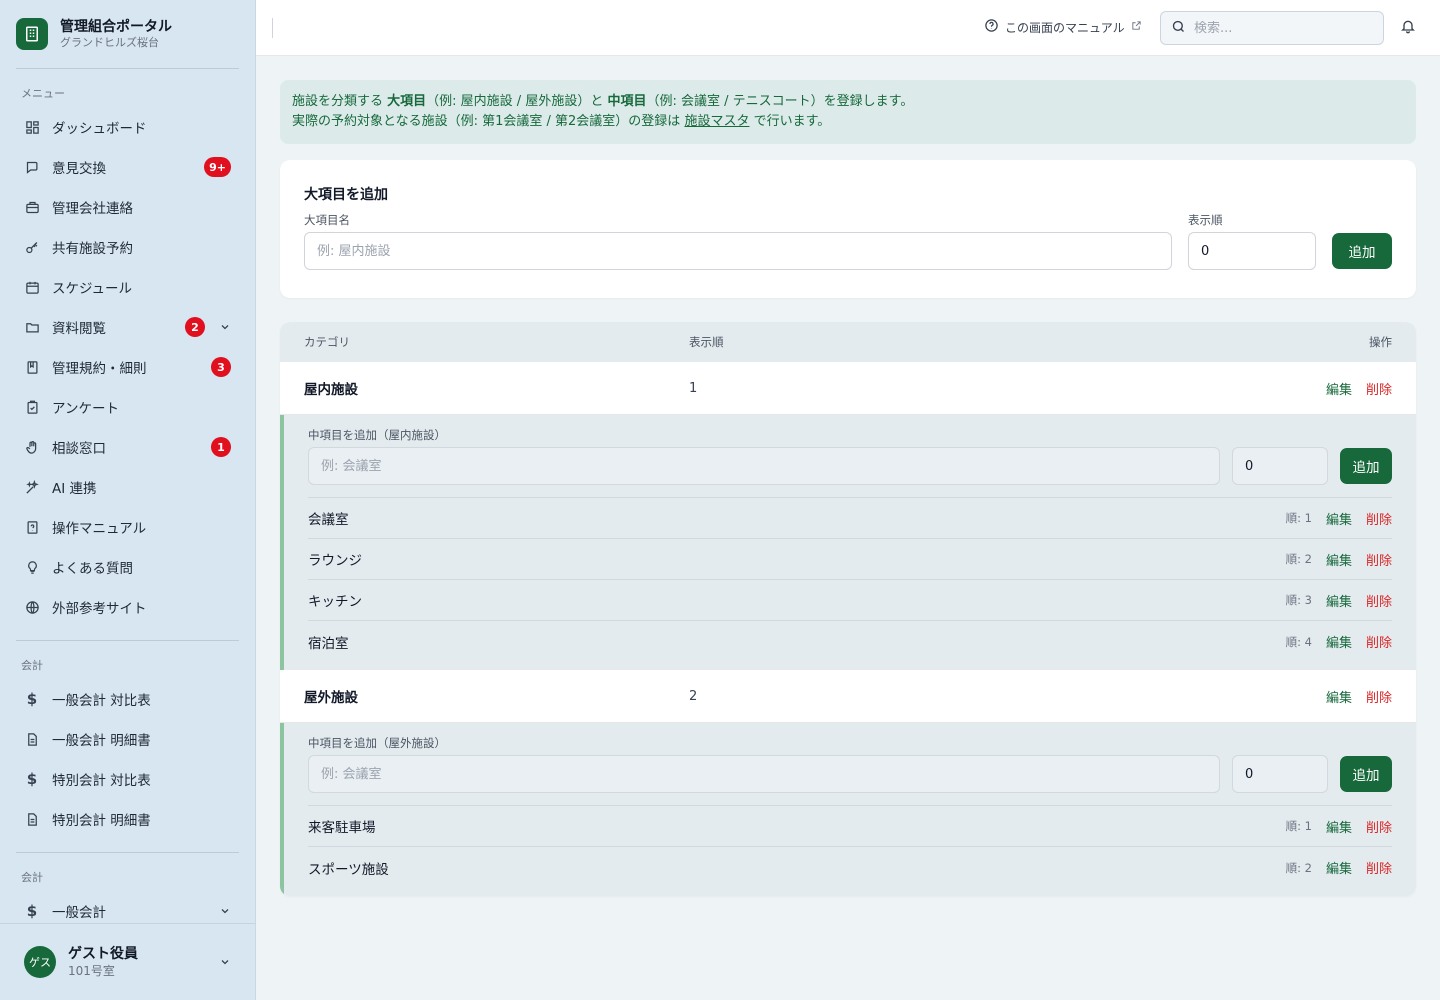  What do you see at coordinates (32, 34) in the screenshot?
I see `building-icon` at bounding box center [32, 34].